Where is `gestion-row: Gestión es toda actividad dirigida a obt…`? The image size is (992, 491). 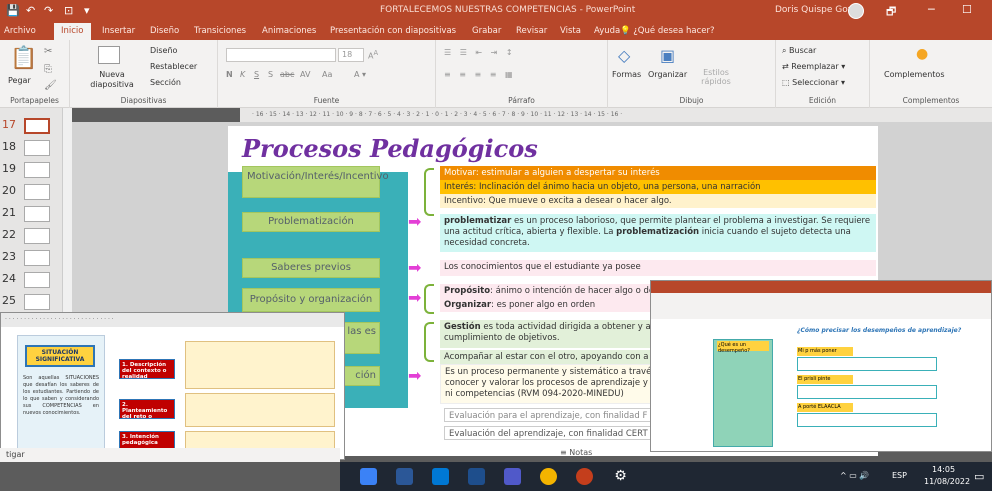
gestion-row: Gestión es toda actividad dirigida a obt… is located at coordinates (550, 334).